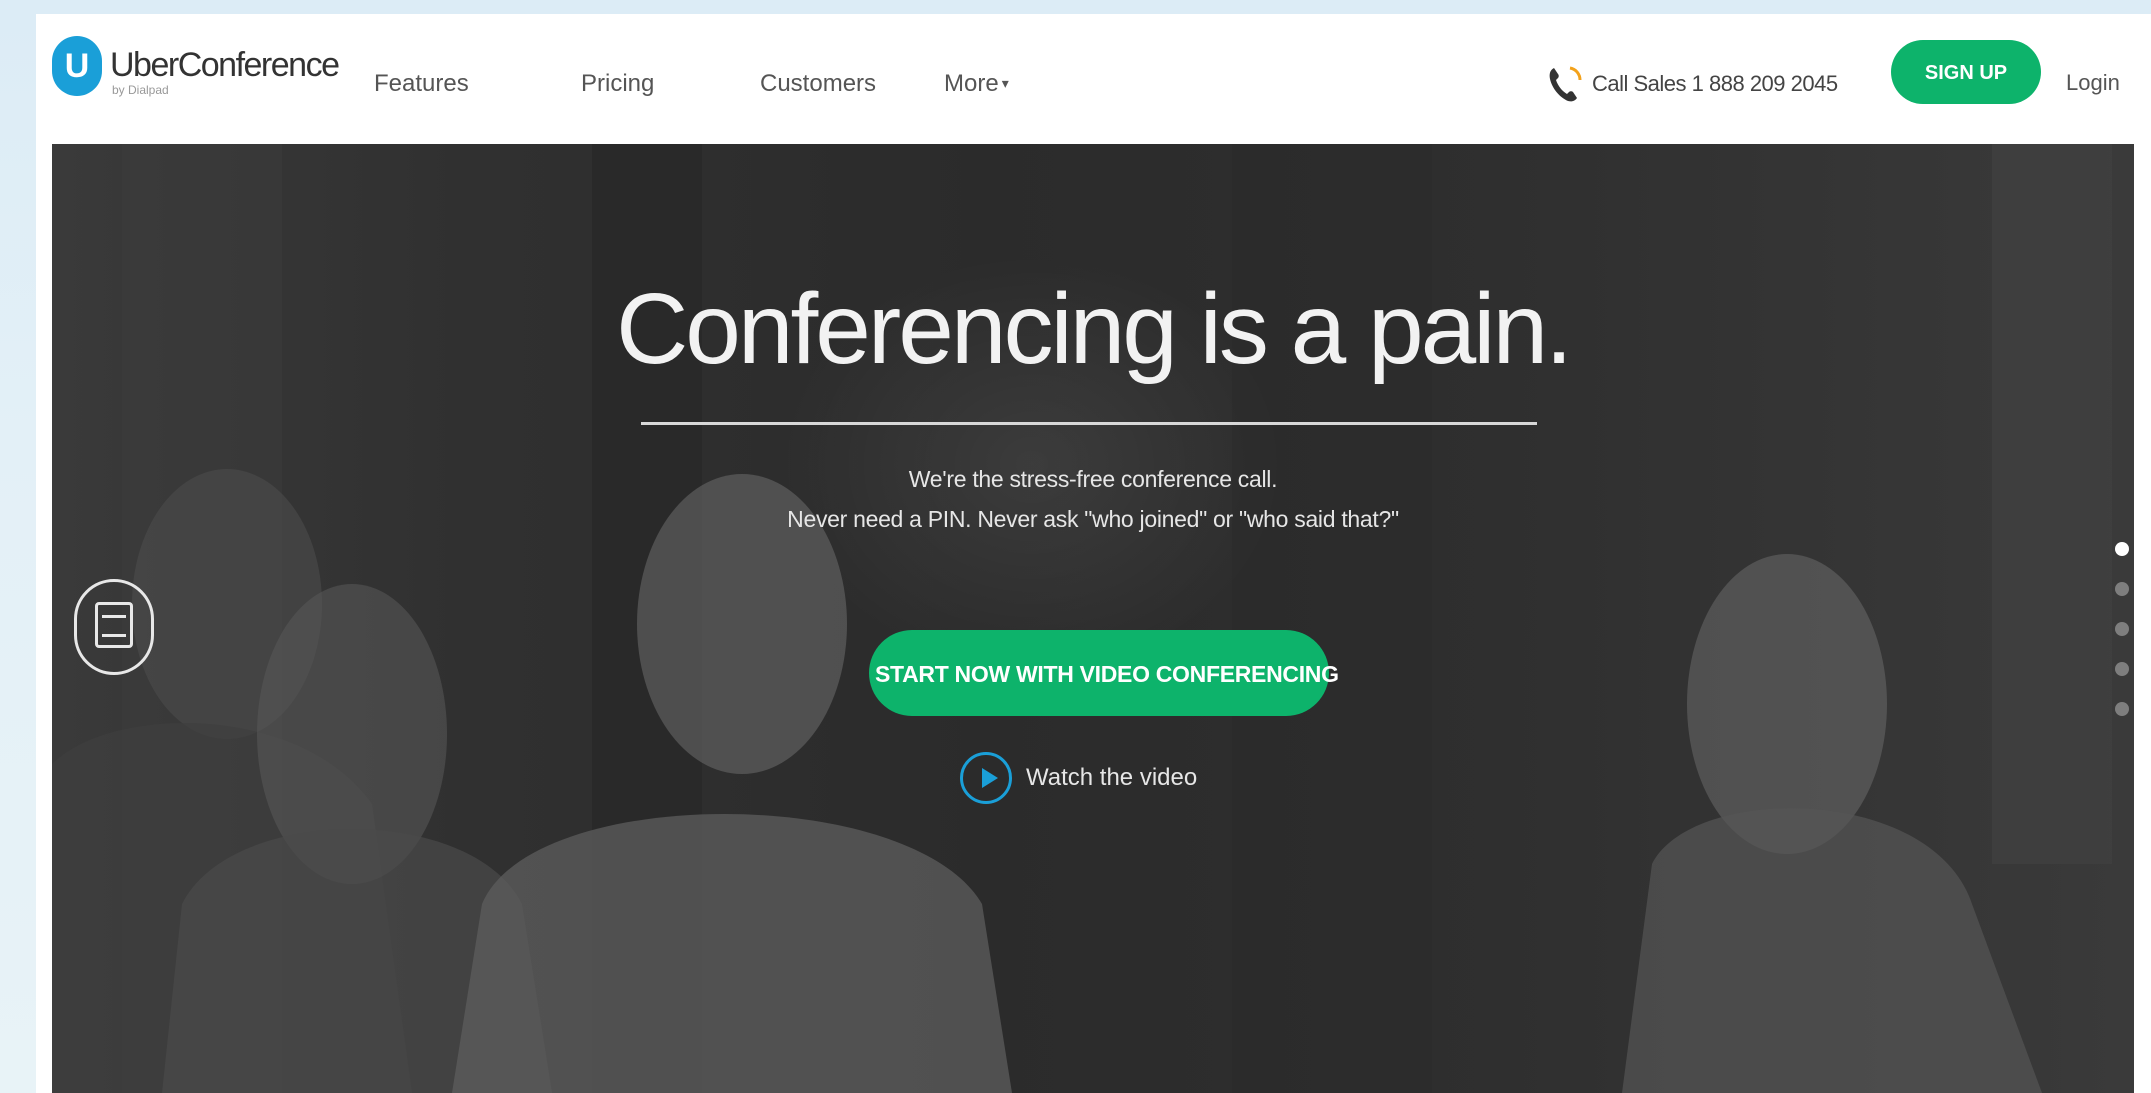 The width and height of the screenshot is (2151, 1093). Describe the element at coordinates (1094, 329) in the screenshot. I see `hero-title: Conferencing is a pain.` at that location.